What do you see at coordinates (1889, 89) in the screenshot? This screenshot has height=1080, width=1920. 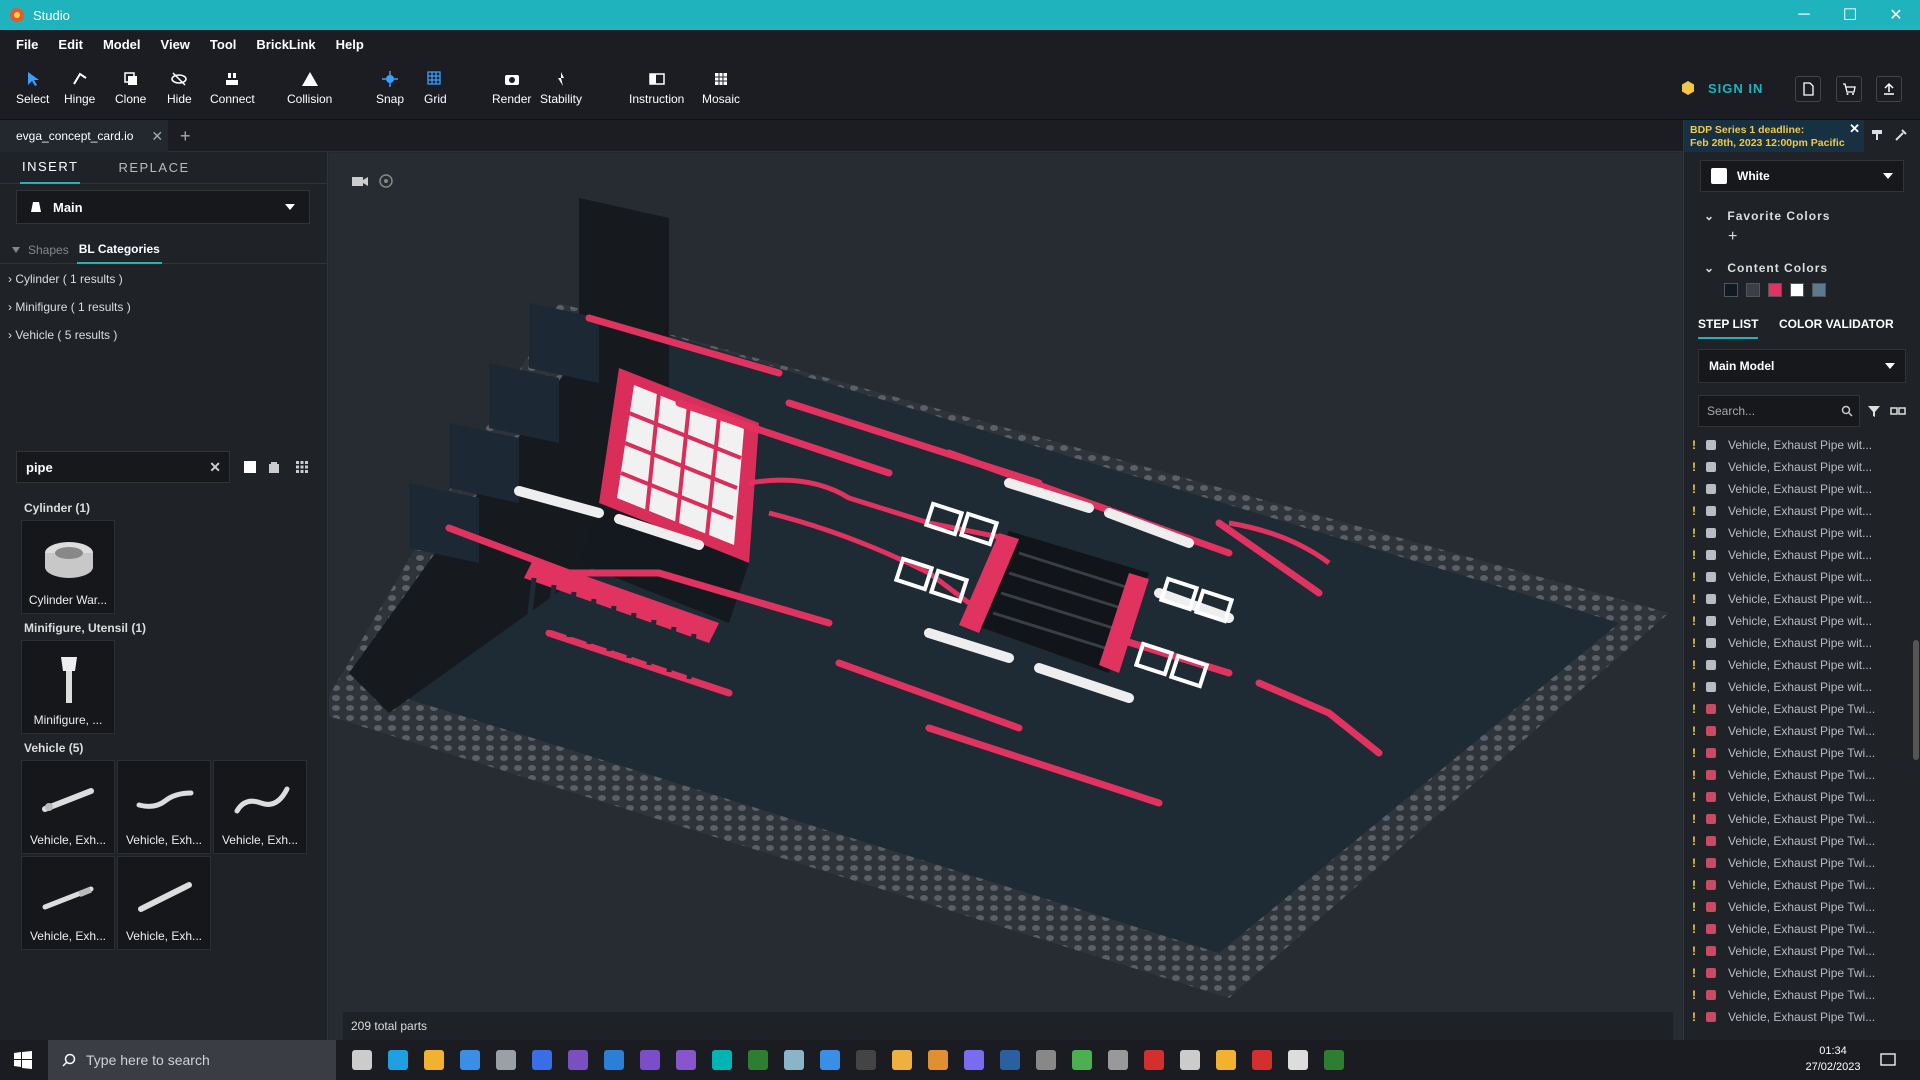 I see `upload-button` at bounding box center [1889, 89].